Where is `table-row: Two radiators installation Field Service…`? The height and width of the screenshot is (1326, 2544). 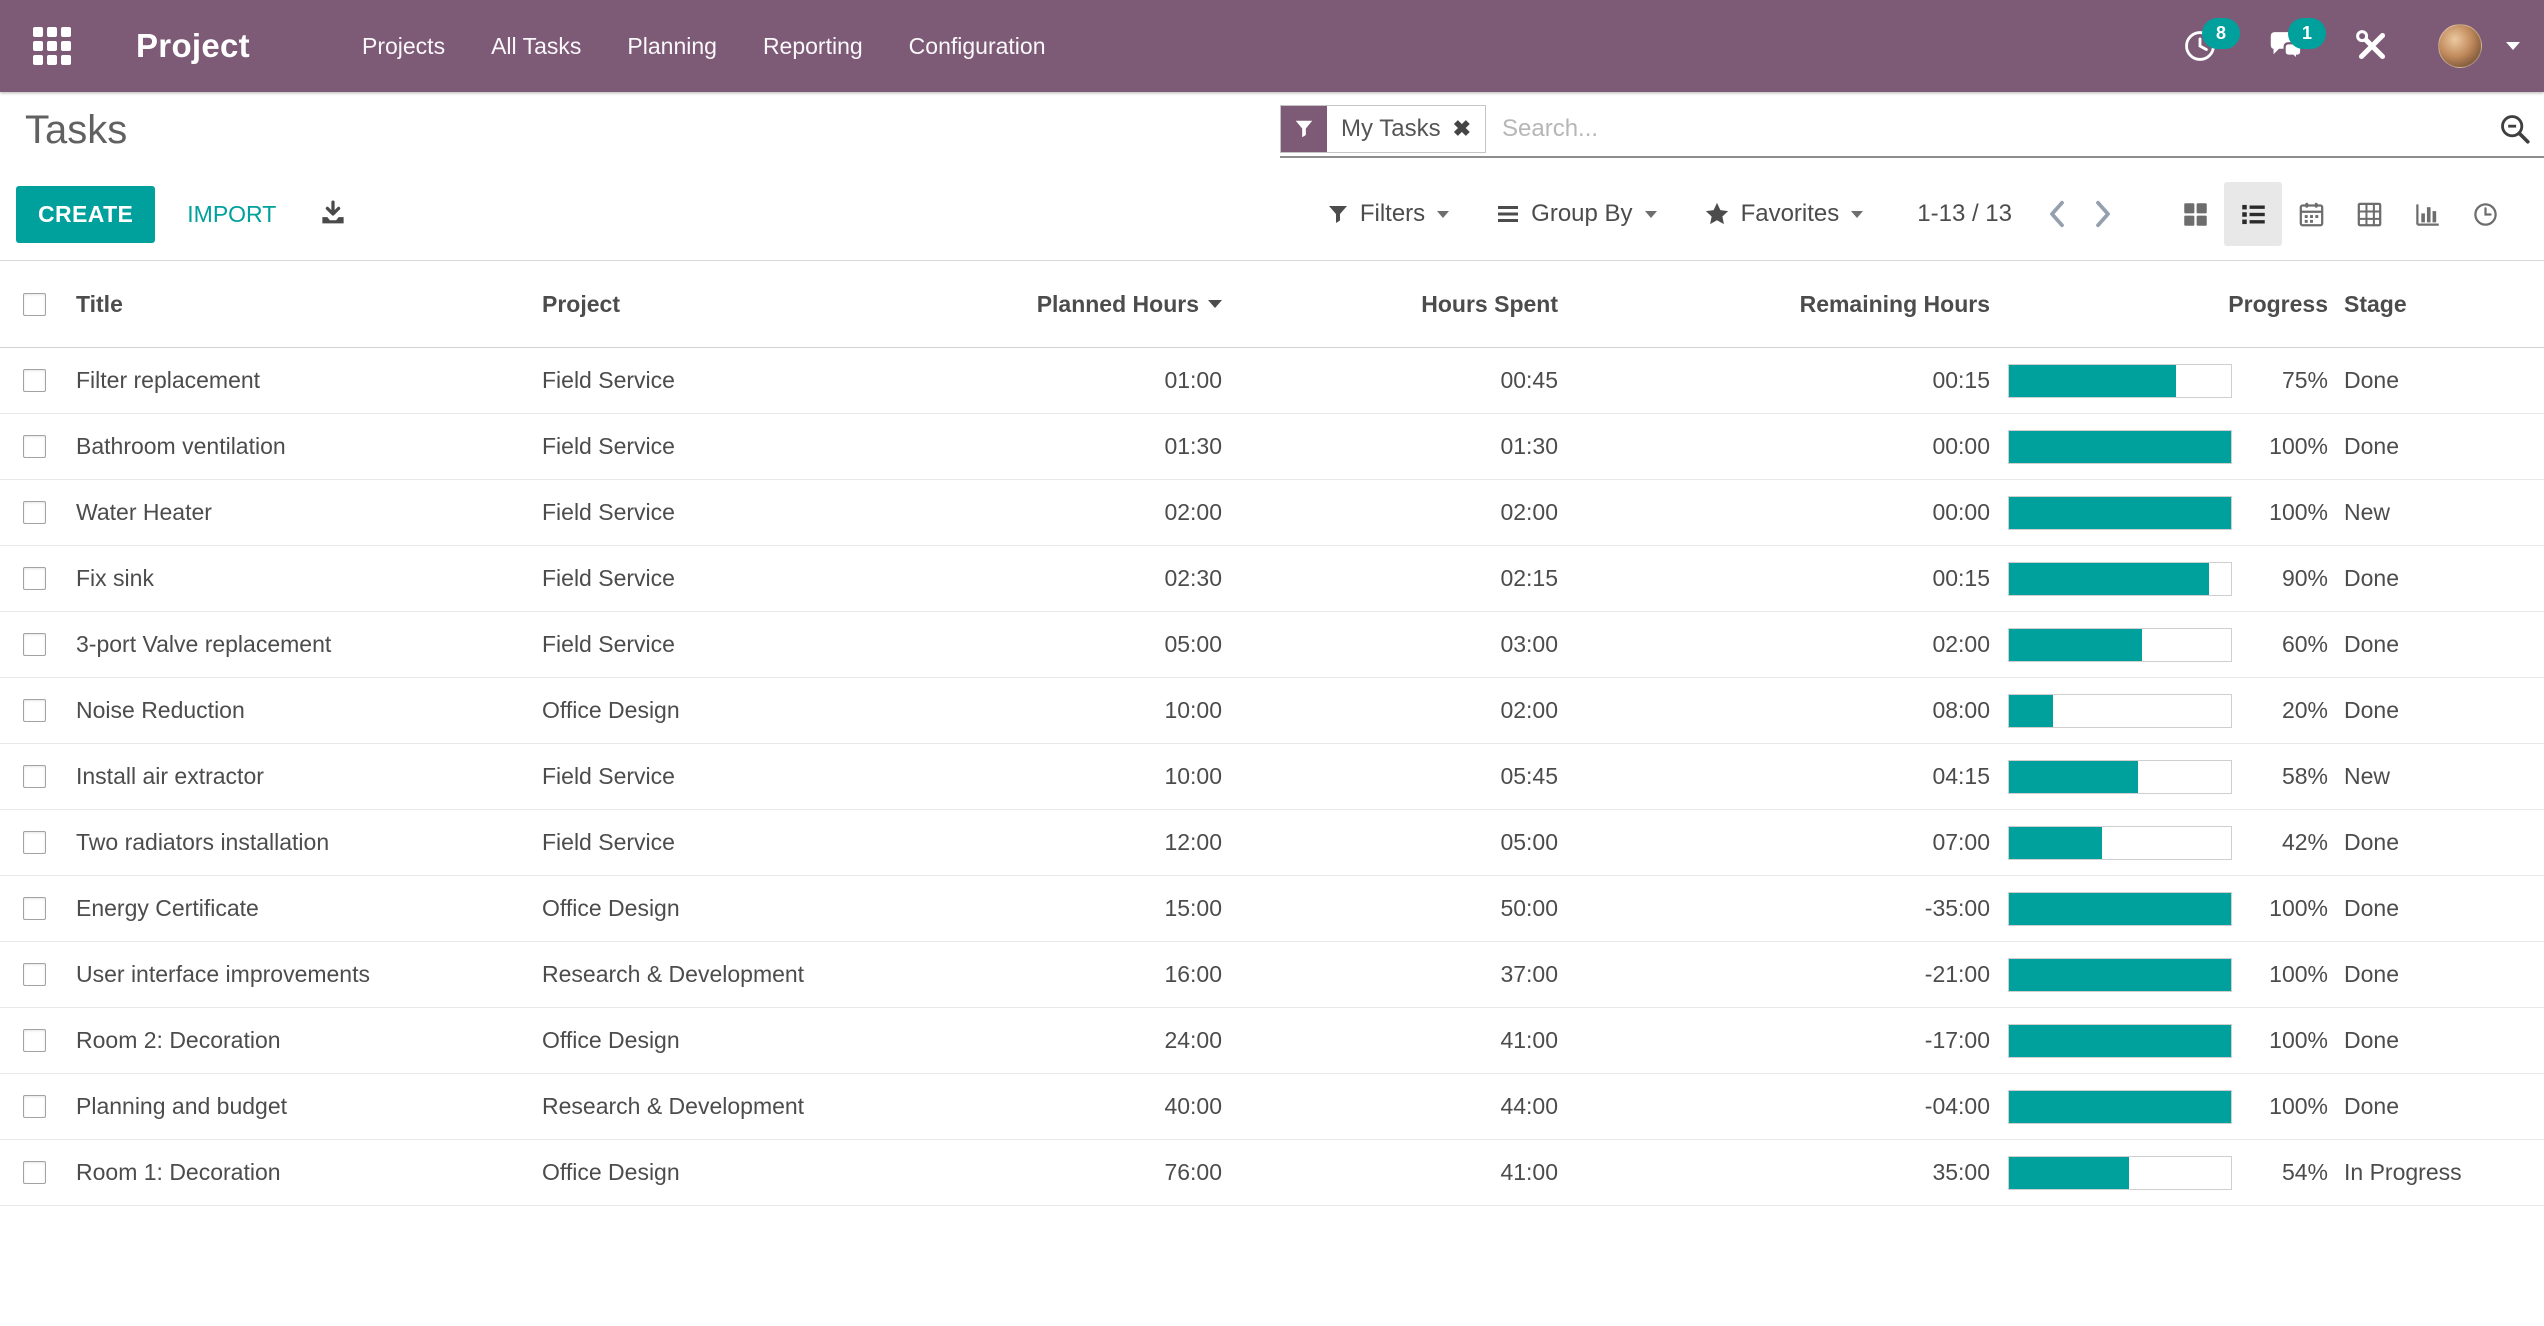 table-row: Two radiators installation Field Service… is located at coordinates (1272, 843).